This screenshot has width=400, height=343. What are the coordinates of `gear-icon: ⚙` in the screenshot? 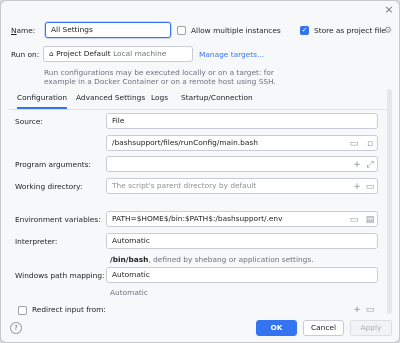 It's located at (388, 31).